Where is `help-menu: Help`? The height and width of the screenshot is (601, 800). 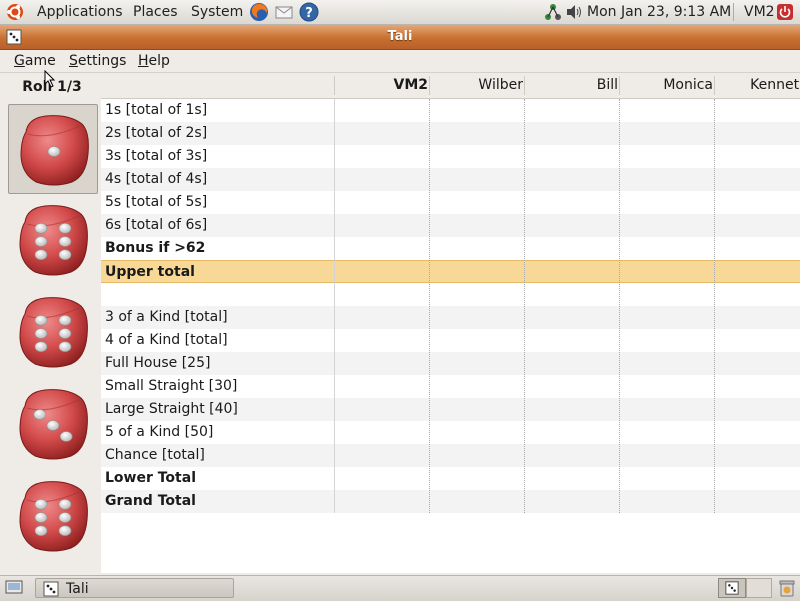
help-menu: Help is located at coordinates (154, 61).